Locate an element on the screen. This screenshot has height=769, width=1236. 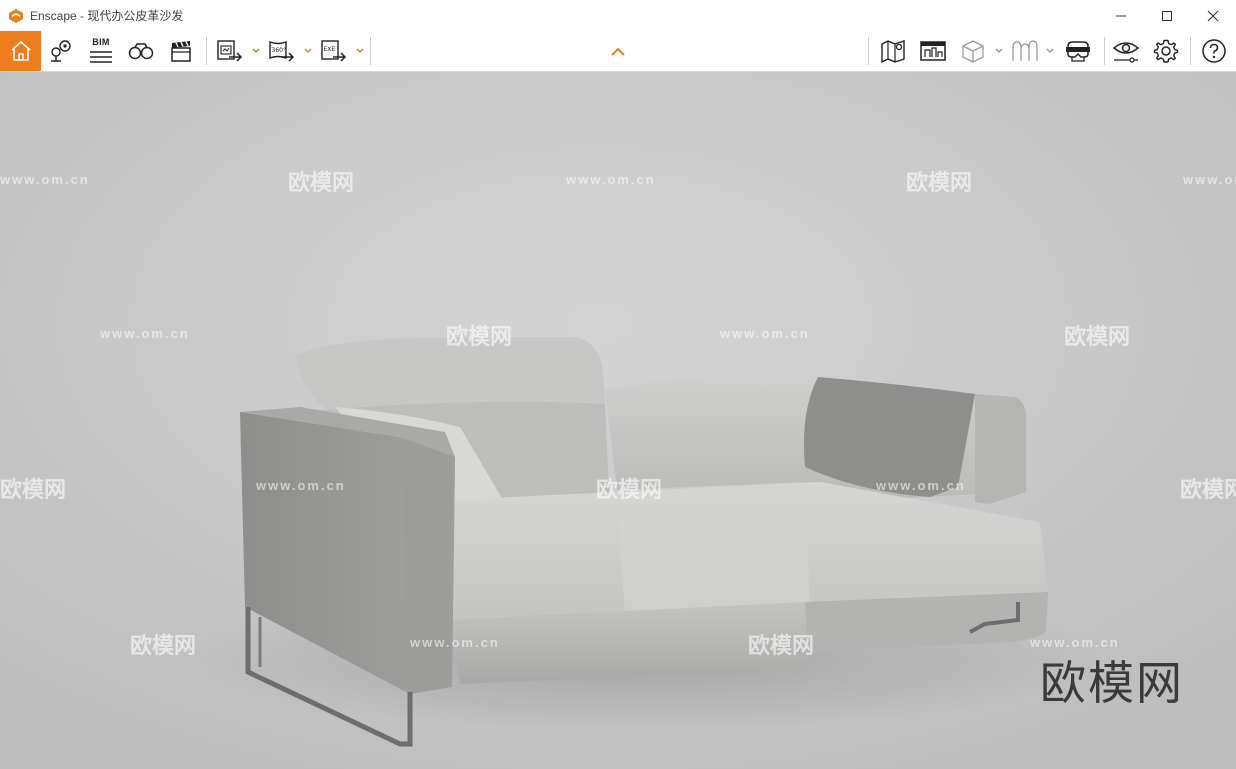
close-icon is located at coordinates (1213, 15).